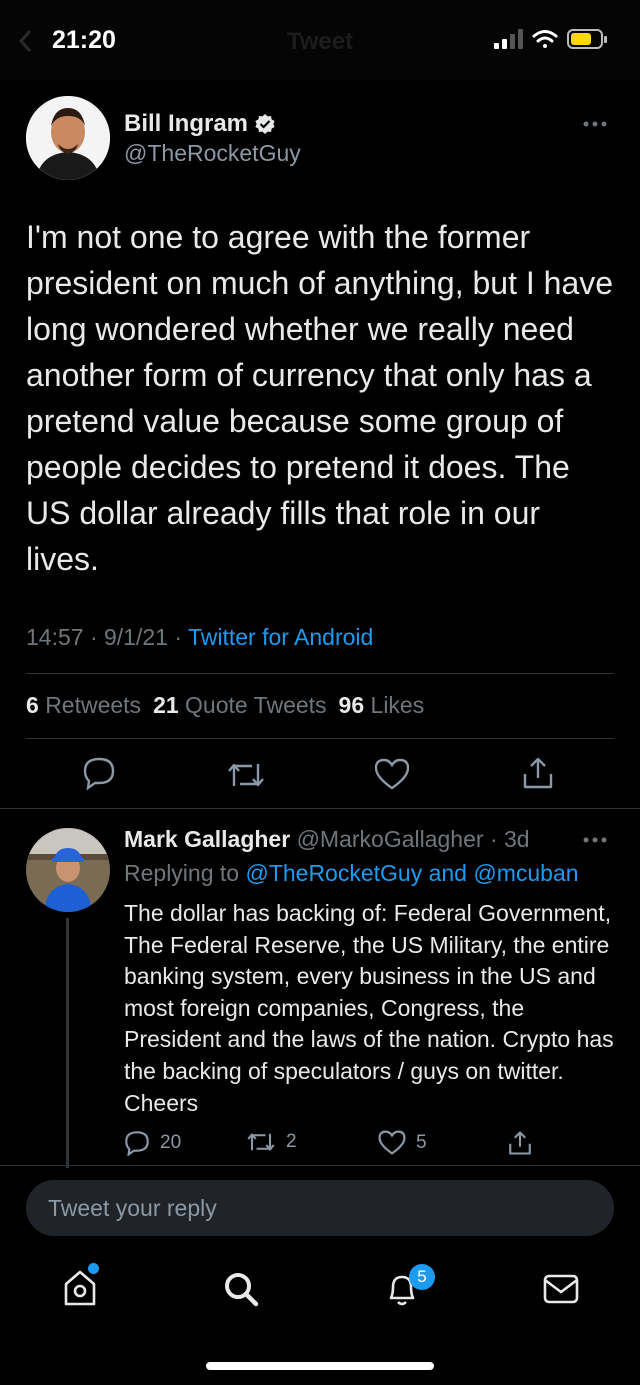 Image resolution: width=640 pixels, height=1385 pixels. Describe the element at coordinates (68, 138) in the screenshot. I see `author-avatar` at that location.